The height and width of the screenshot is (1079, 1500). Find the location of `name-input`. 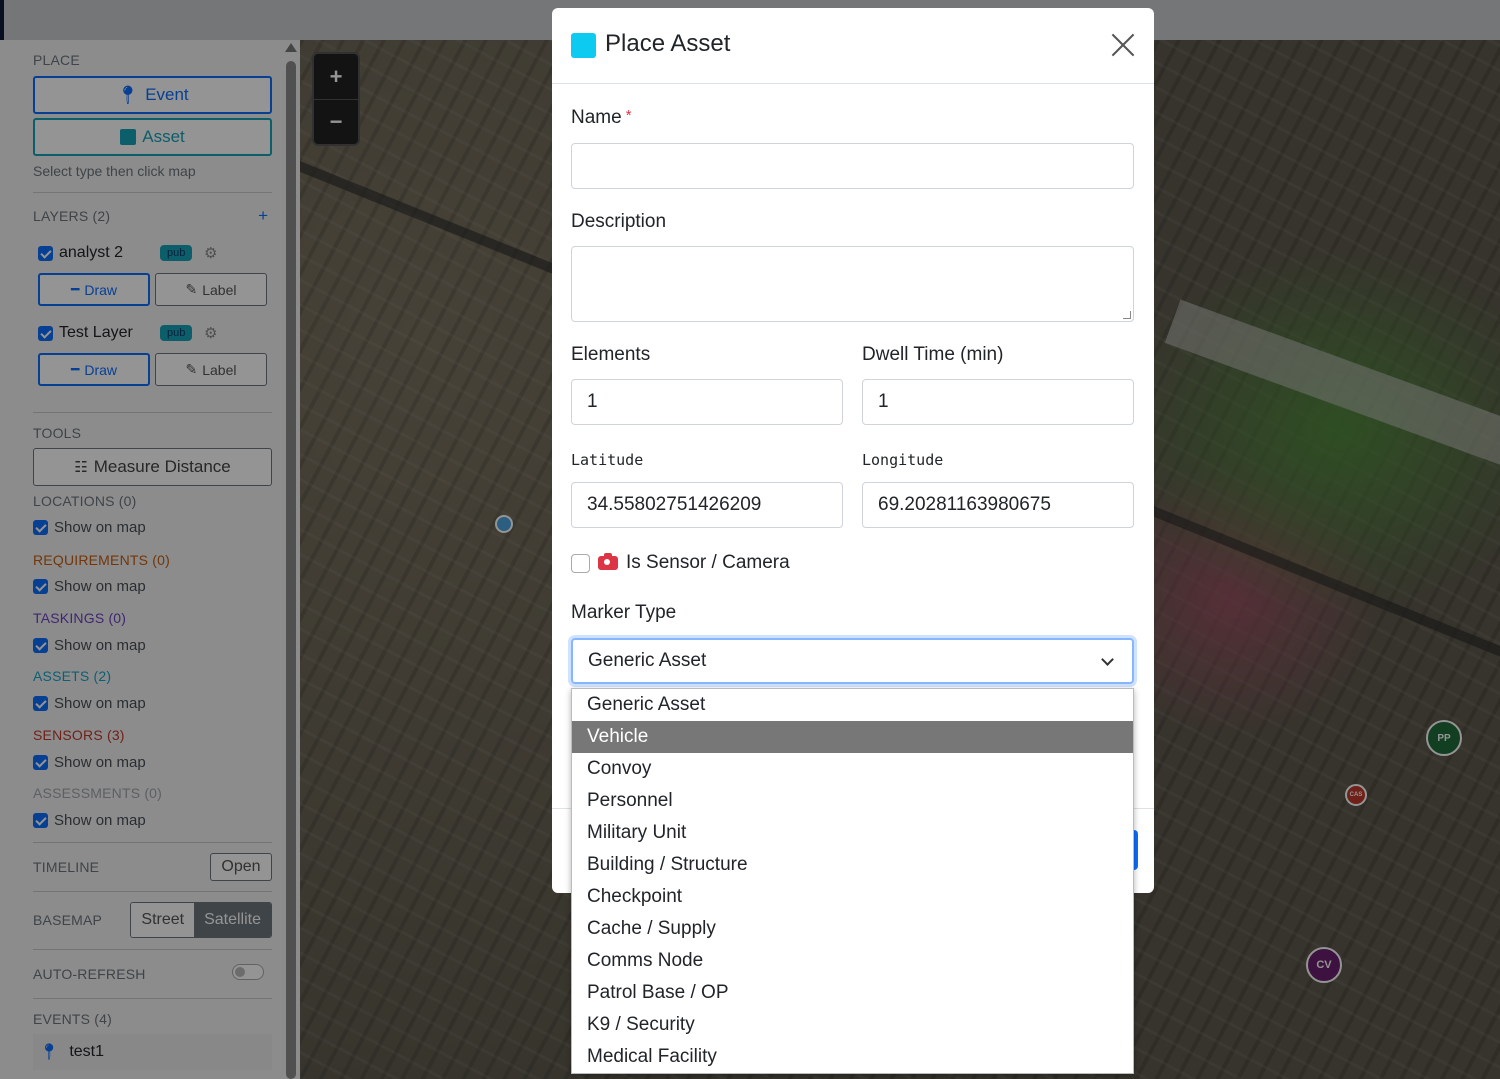

name-input is located at coordinates (852, 166).